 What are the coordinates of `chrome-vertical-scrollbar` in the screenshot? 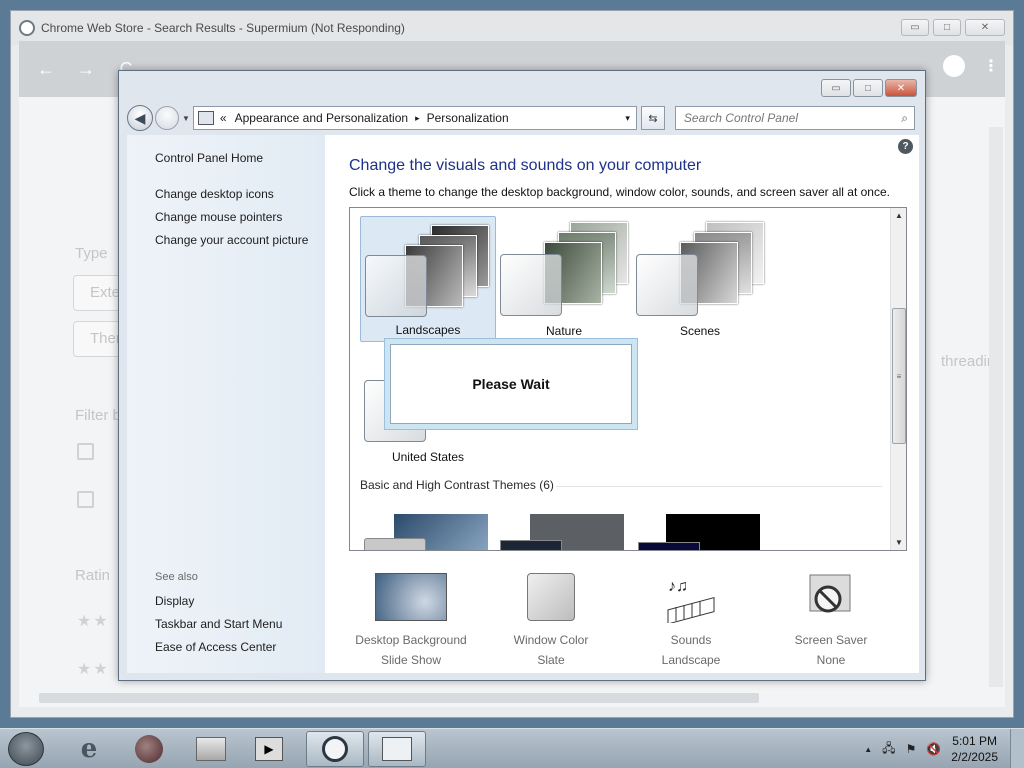 It's located at (996, 407).